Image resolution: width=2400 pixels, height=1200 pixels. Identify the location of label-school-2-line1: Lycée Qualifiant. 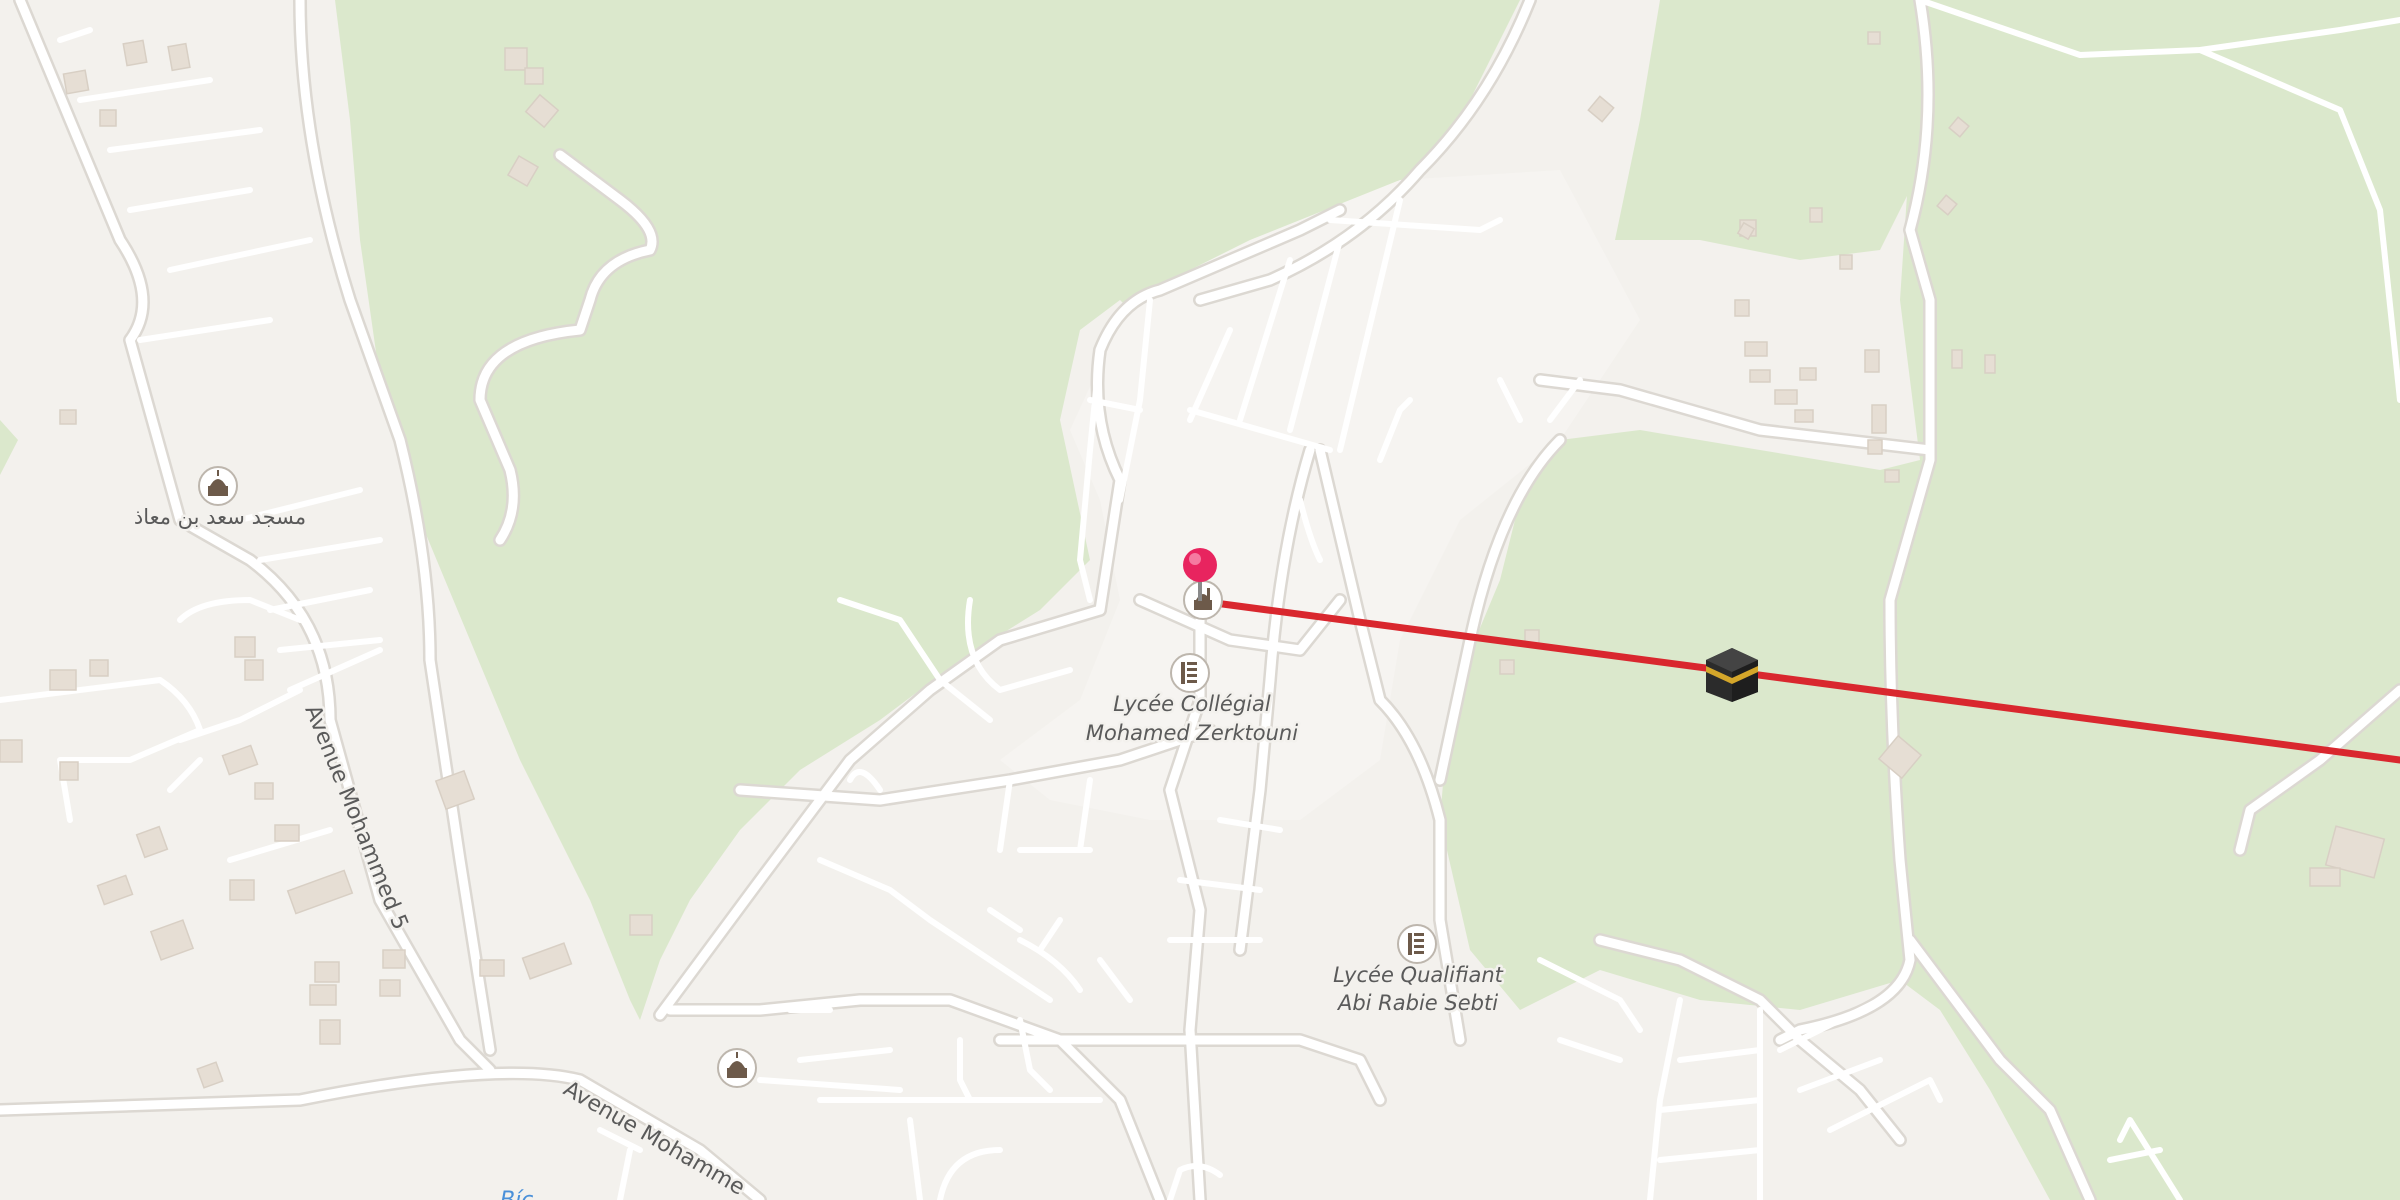
(1418, 975).